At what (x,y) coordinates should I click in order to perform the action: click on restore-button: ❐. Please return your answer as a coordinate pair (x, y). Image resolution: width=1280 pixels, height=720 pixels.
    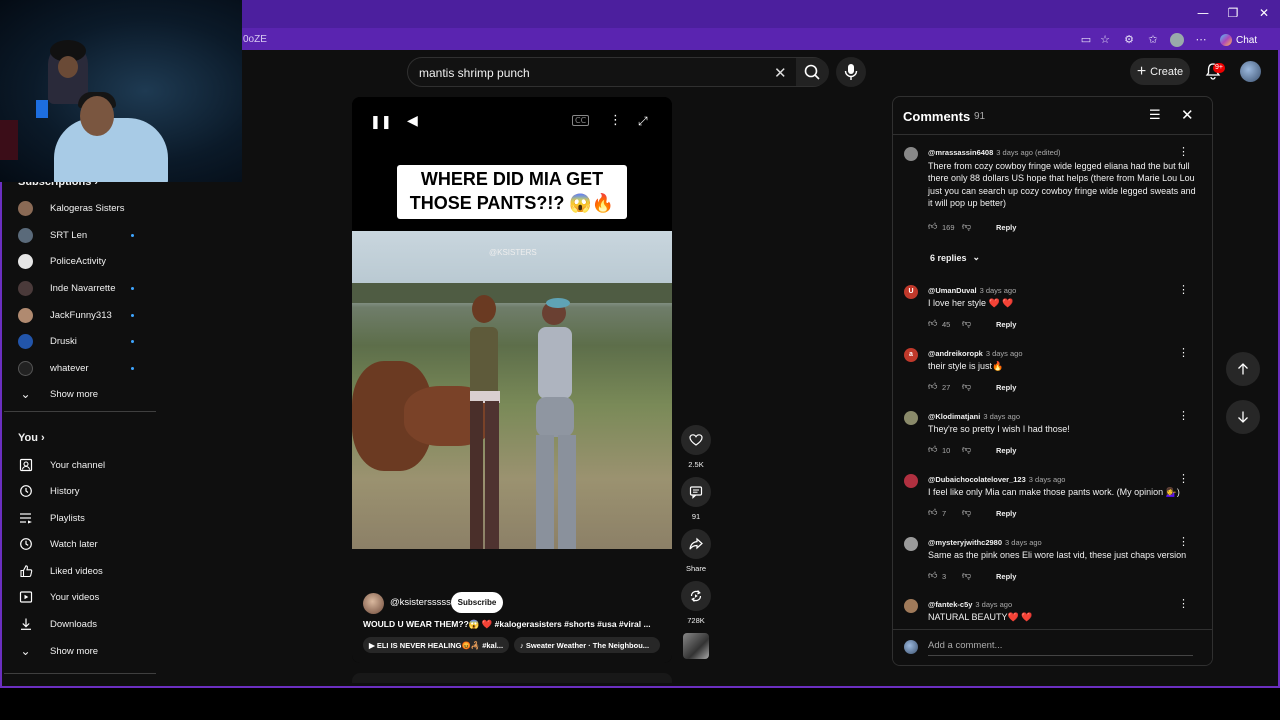
    Looking at the image, I should click on (1233, 14).